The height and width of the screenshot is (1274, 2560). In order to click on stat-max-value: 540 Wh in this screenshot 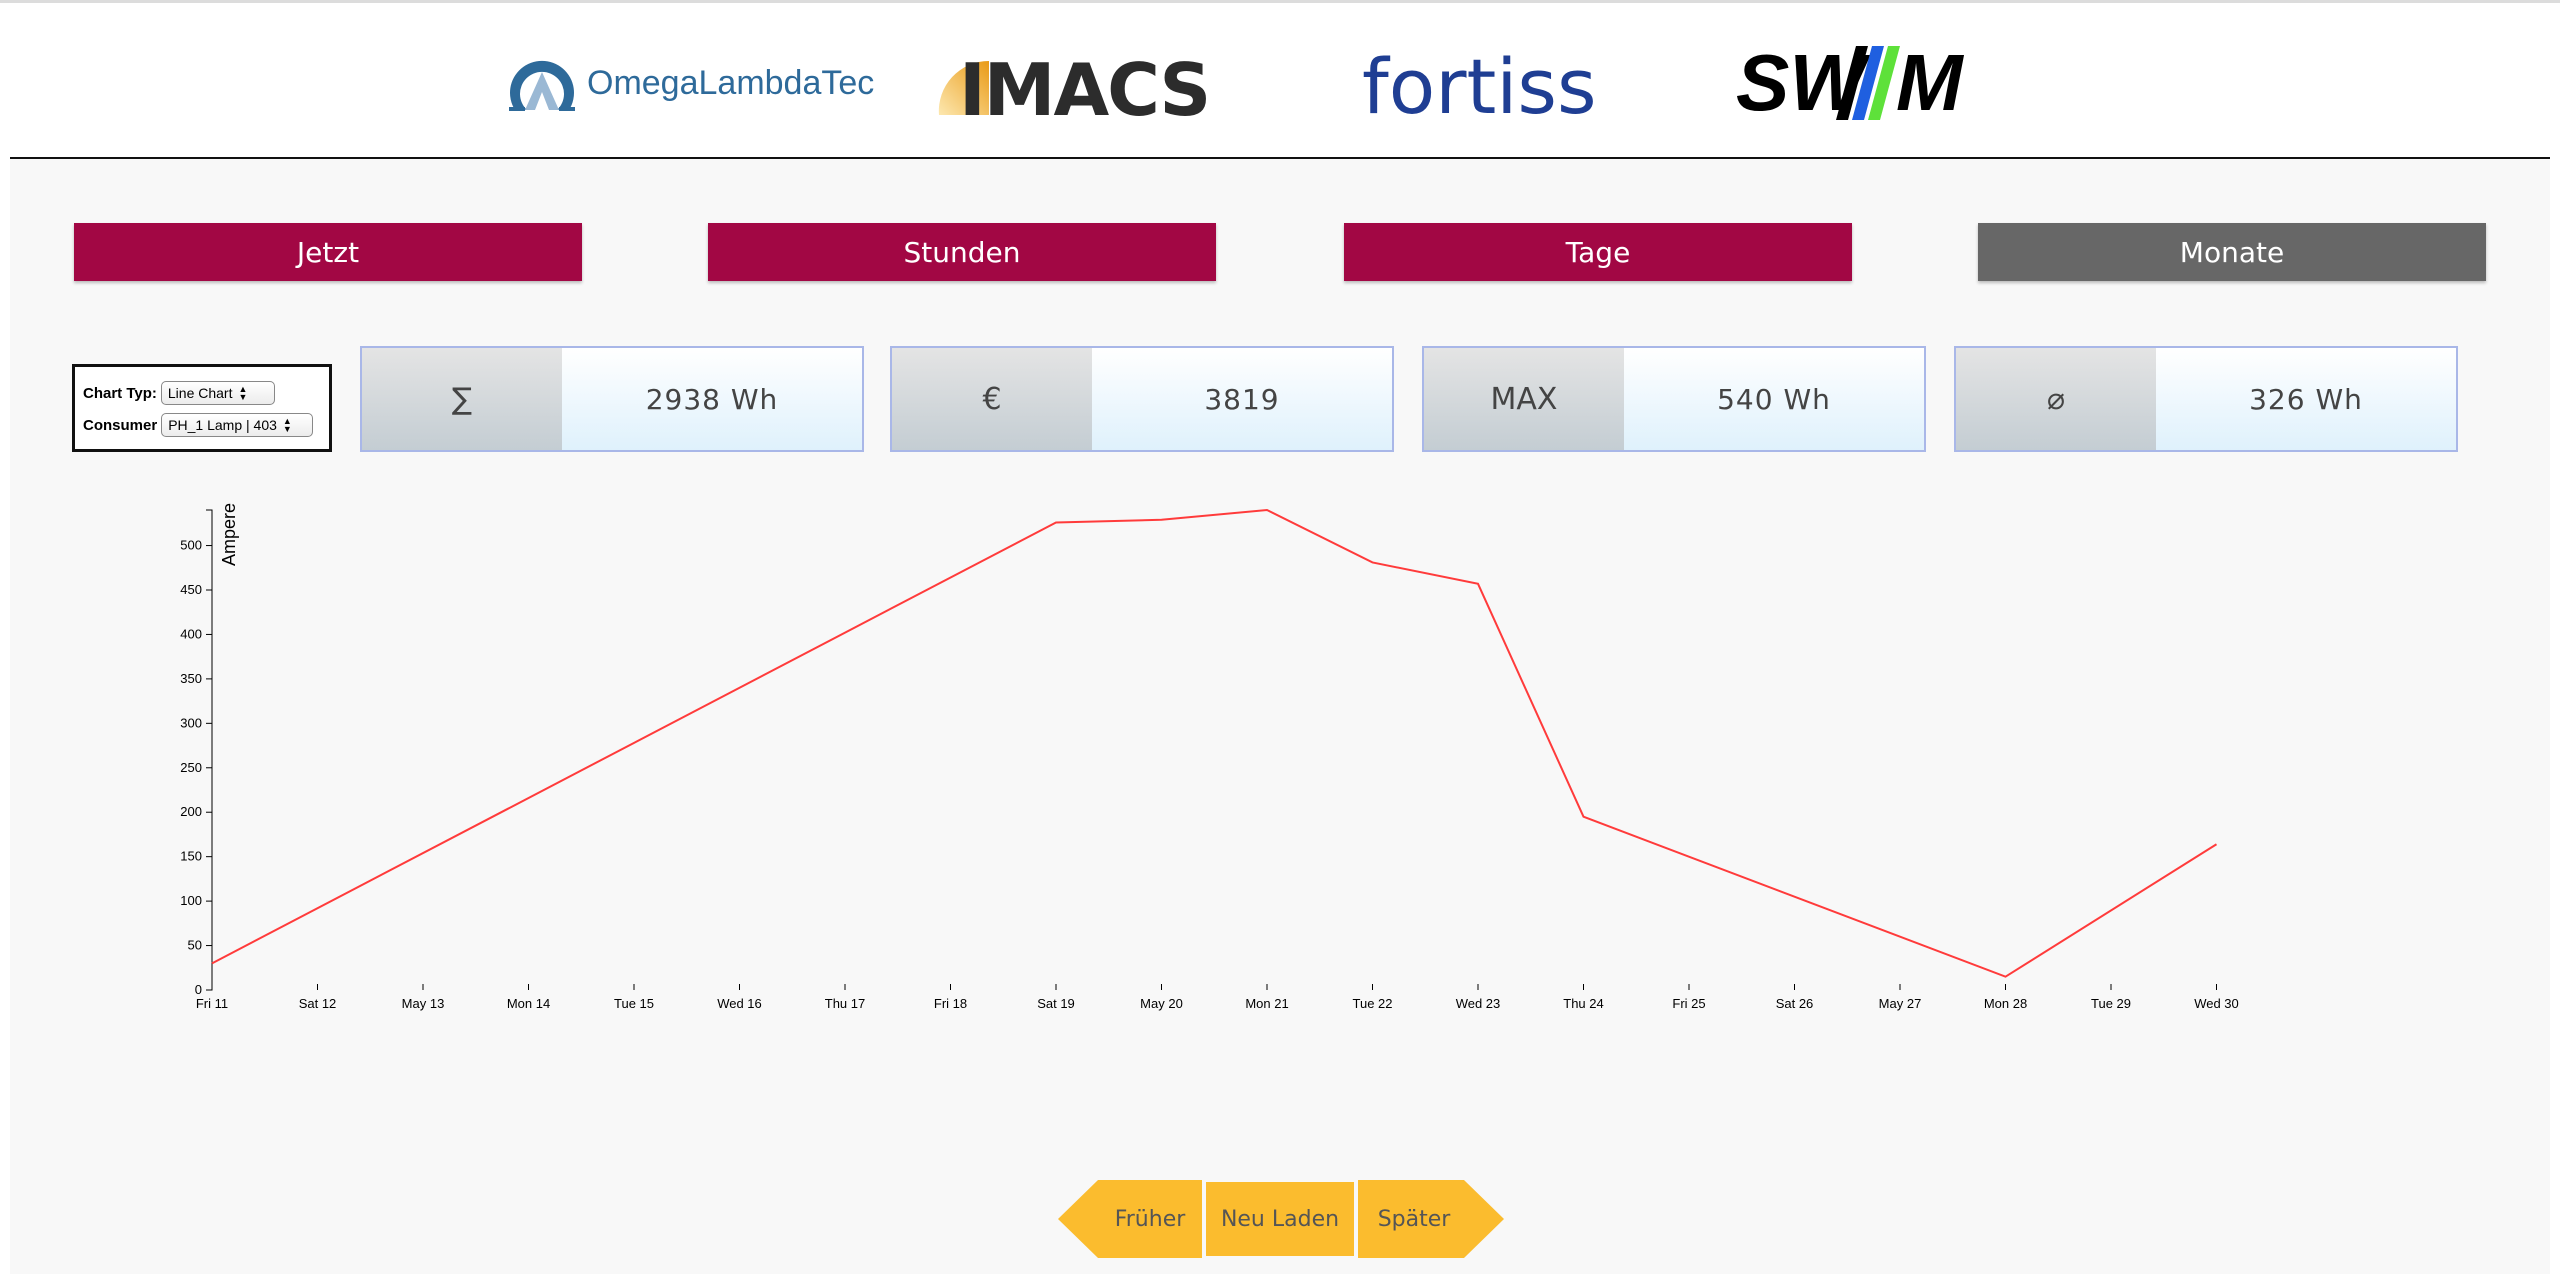, I will do `click(1774, 399)`.